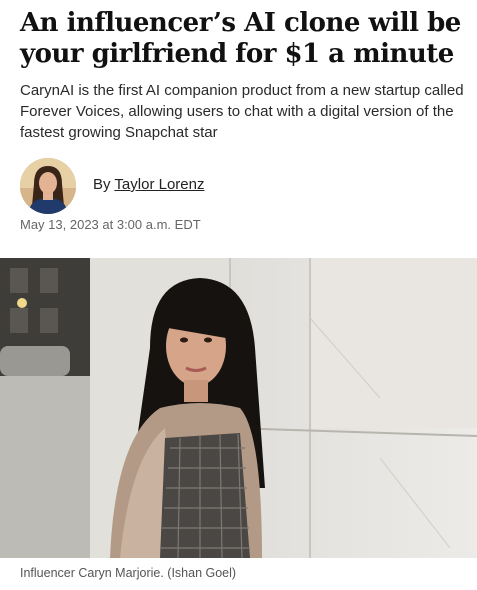 The image size is (477, 590). Describe the element at coordinates (159, 184) in the screenshot. I see `author-link: Taylor Lorenz` at that location.